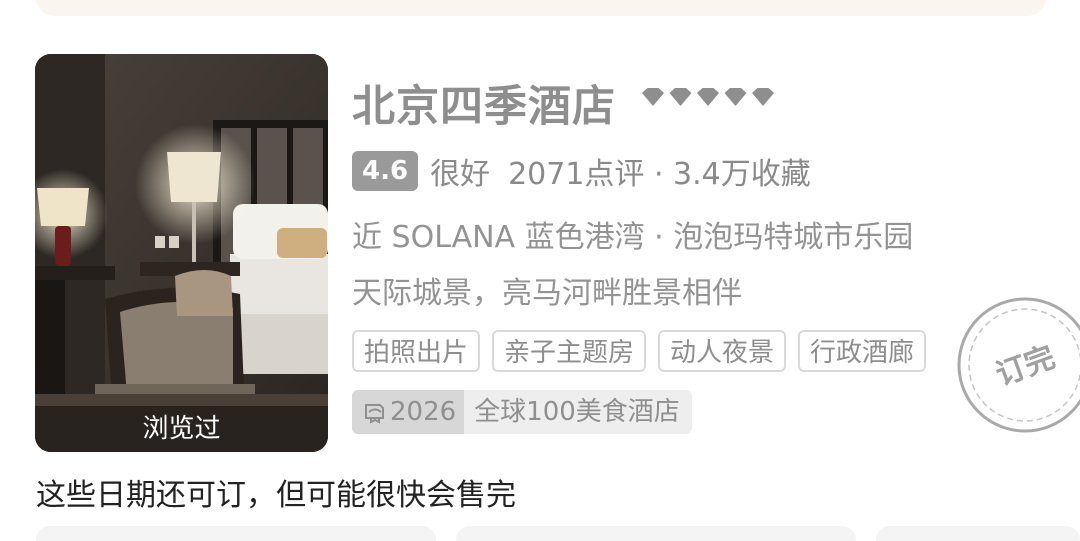 This screenshot has height=541, width=1080. I want to click on award-badge-icon, so click(374, 414).